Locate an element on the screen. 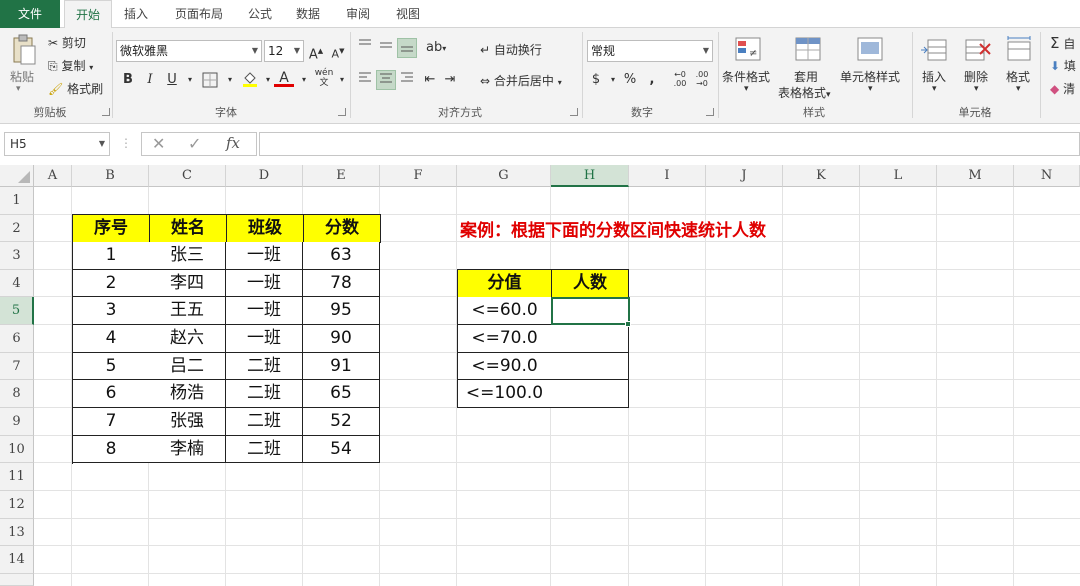  format-painter-button: 🖌 格式刷 is located at coordinates (75, 88).